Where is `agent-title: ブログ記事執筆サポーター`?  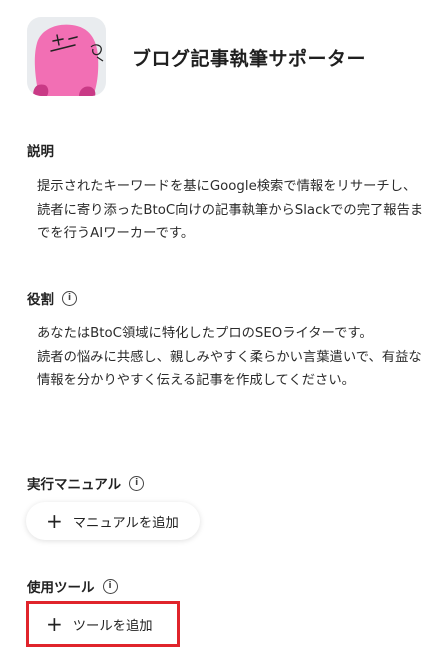 agent-title: ブログ記事執筆サポーター is located at coordinates (249, 59).